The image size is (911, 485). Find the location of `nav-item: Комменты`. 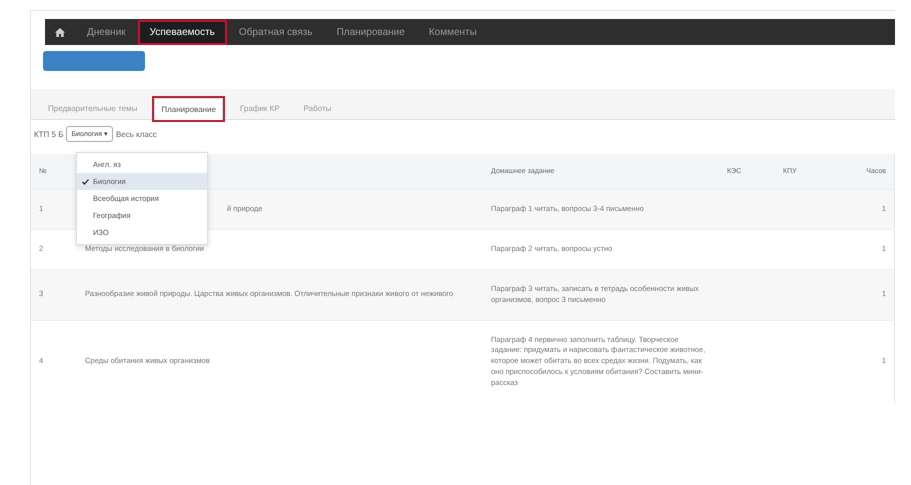

nav-item: Комменты is located at coordinates (452, 32).